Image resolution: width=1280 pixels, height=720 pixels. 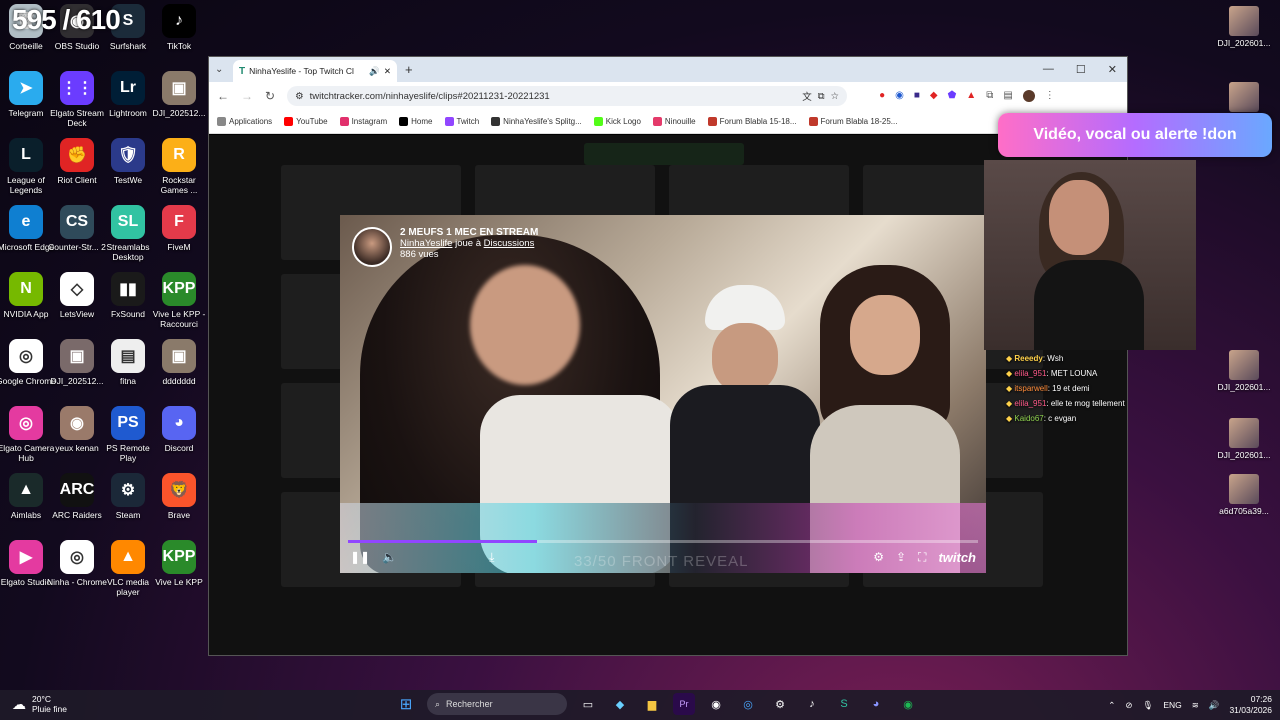 I want to click on volume-tray-icon: 🔊, so click(x=1214, y=705).